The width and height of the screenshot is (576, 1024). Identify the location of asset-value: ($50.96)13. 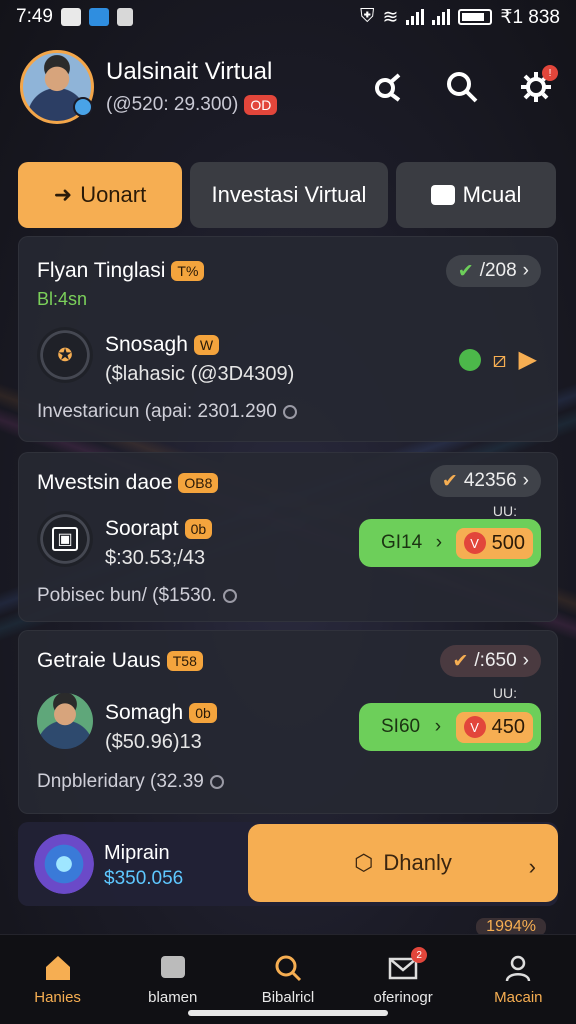
(153, 742).